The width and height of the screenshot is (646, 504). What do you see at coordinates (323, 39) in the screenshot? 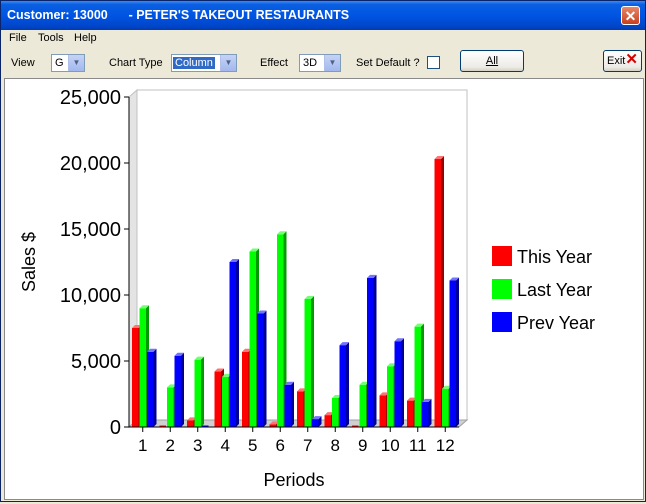
I see `menu-bar: File Tools Help` at bounding box center [323, 39].